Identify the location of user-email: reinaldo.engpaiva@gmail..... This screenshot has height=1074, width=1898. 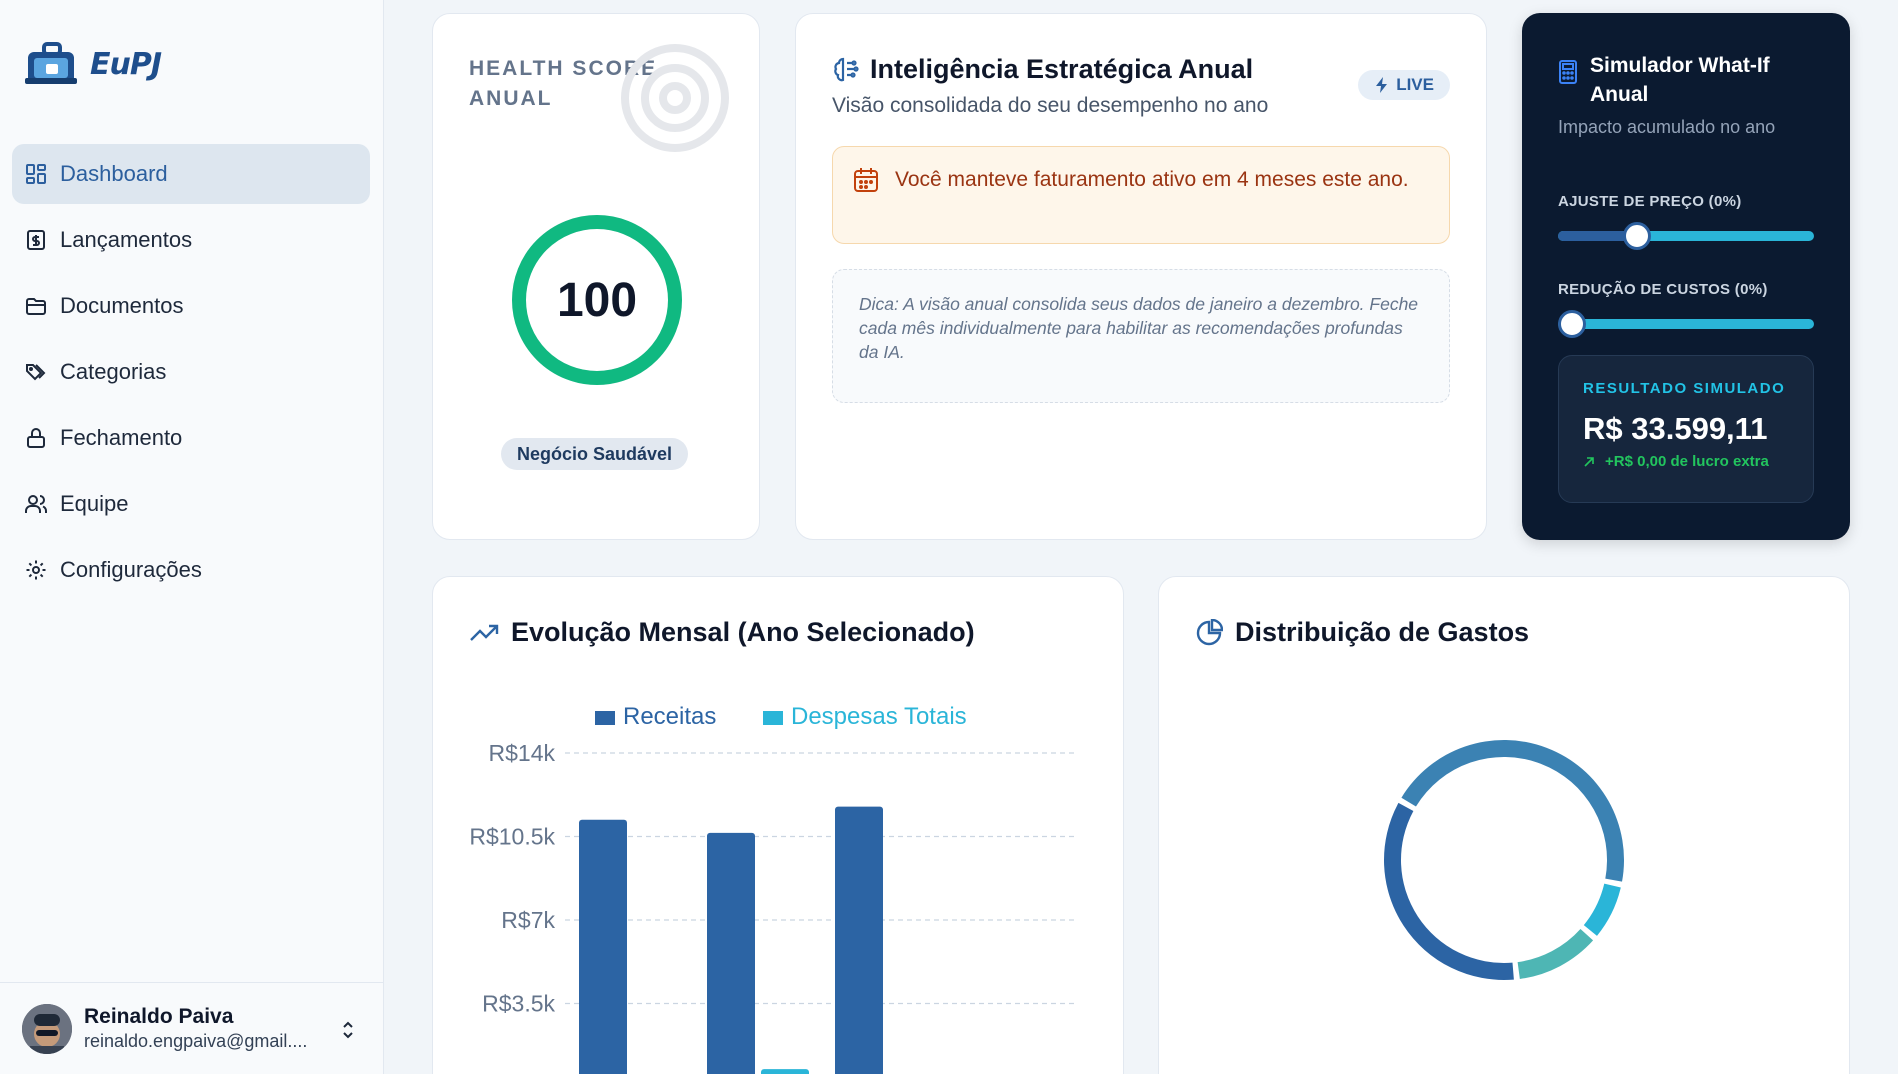
(196, 1041).